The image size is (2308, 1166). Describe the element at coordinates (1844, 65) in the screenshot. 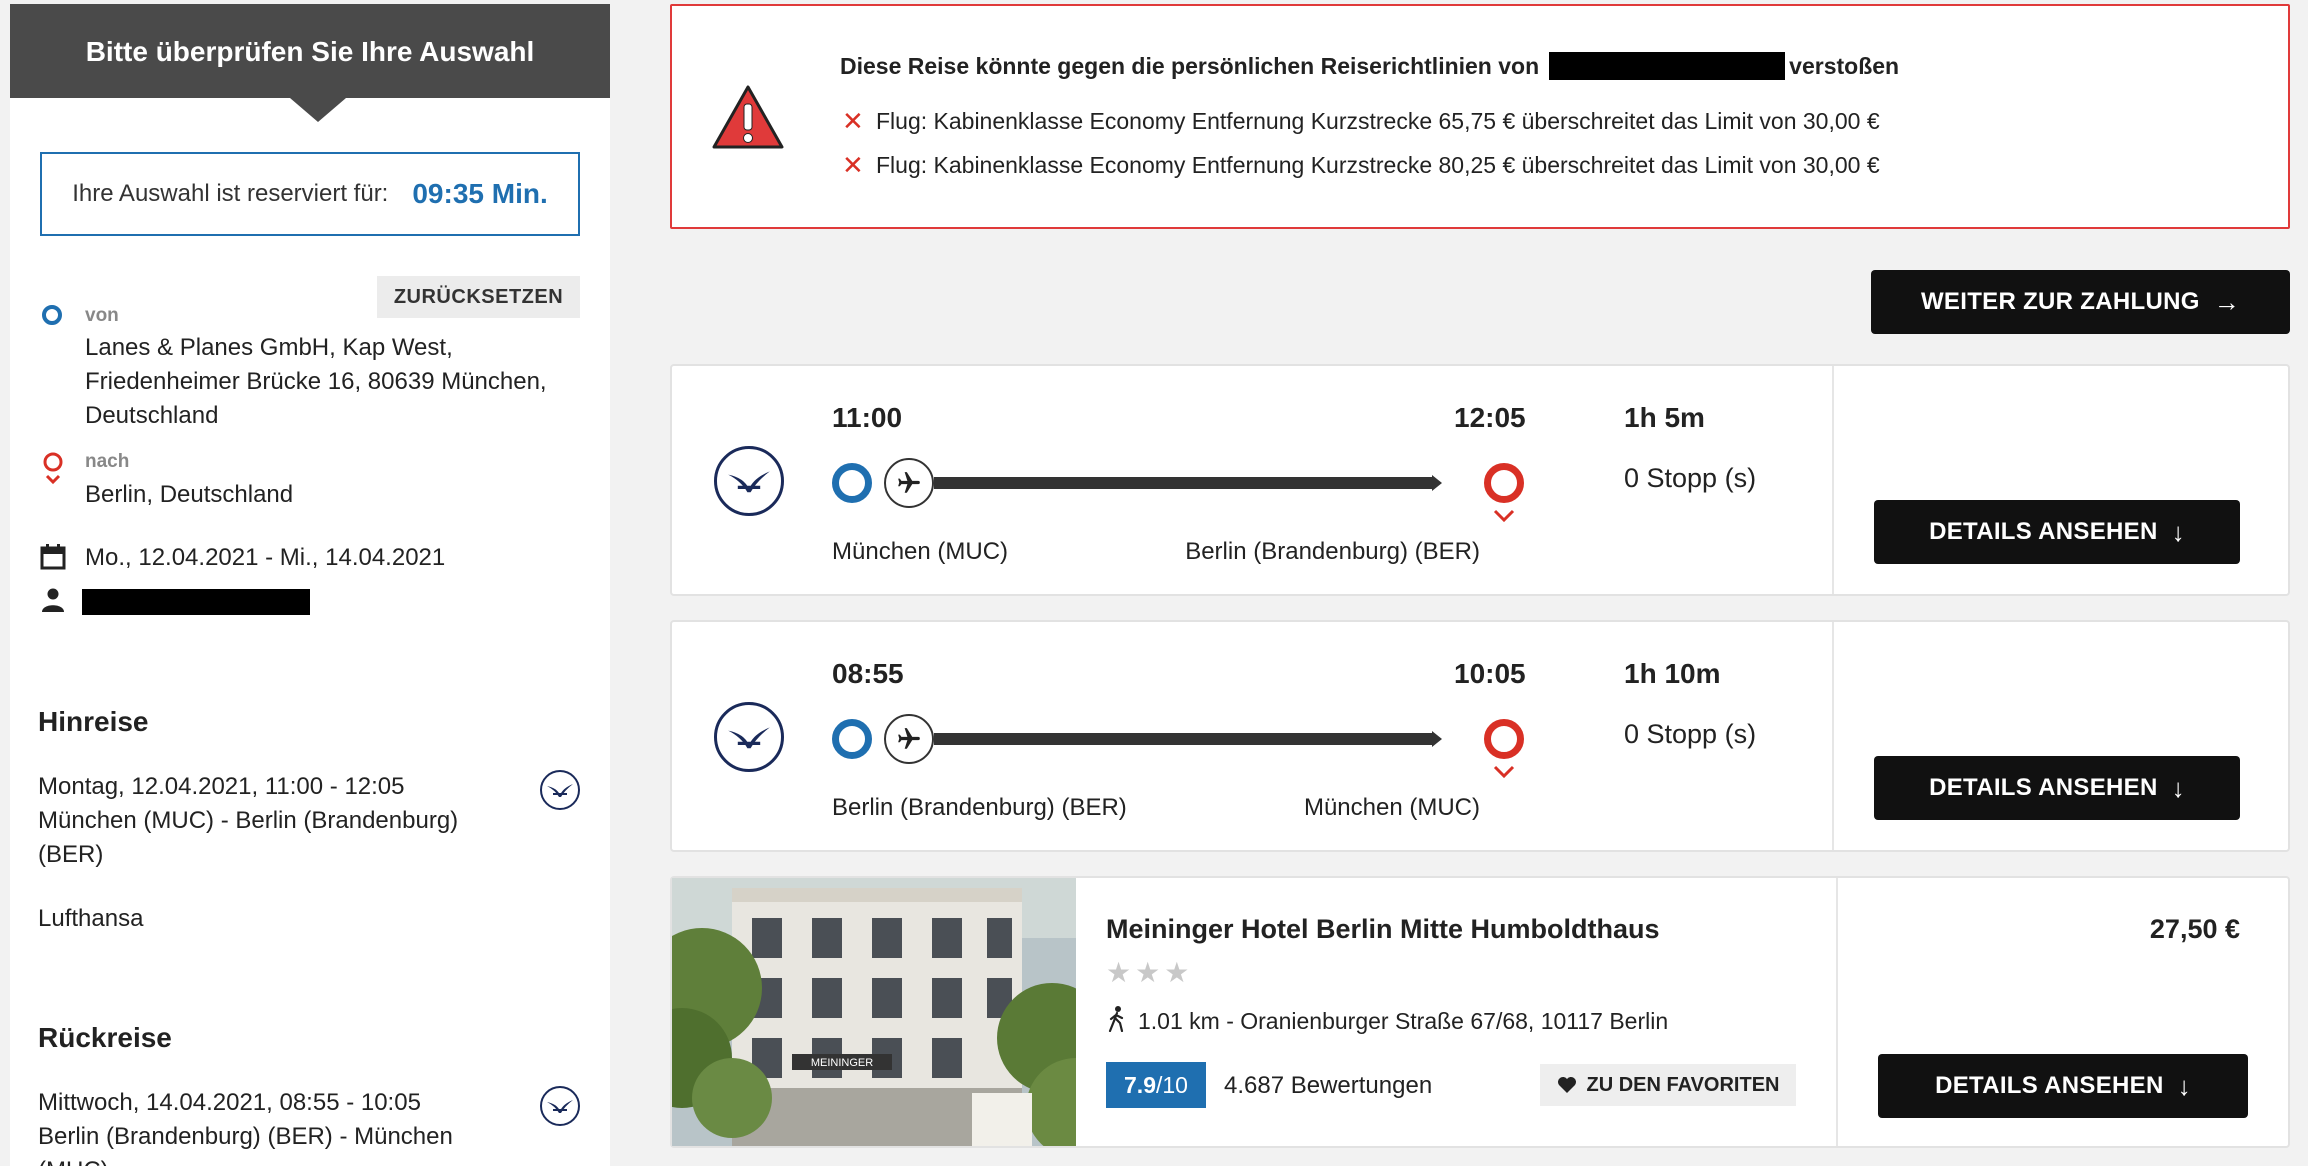

I see `alert-title-suffix: verstoßen` at that location.